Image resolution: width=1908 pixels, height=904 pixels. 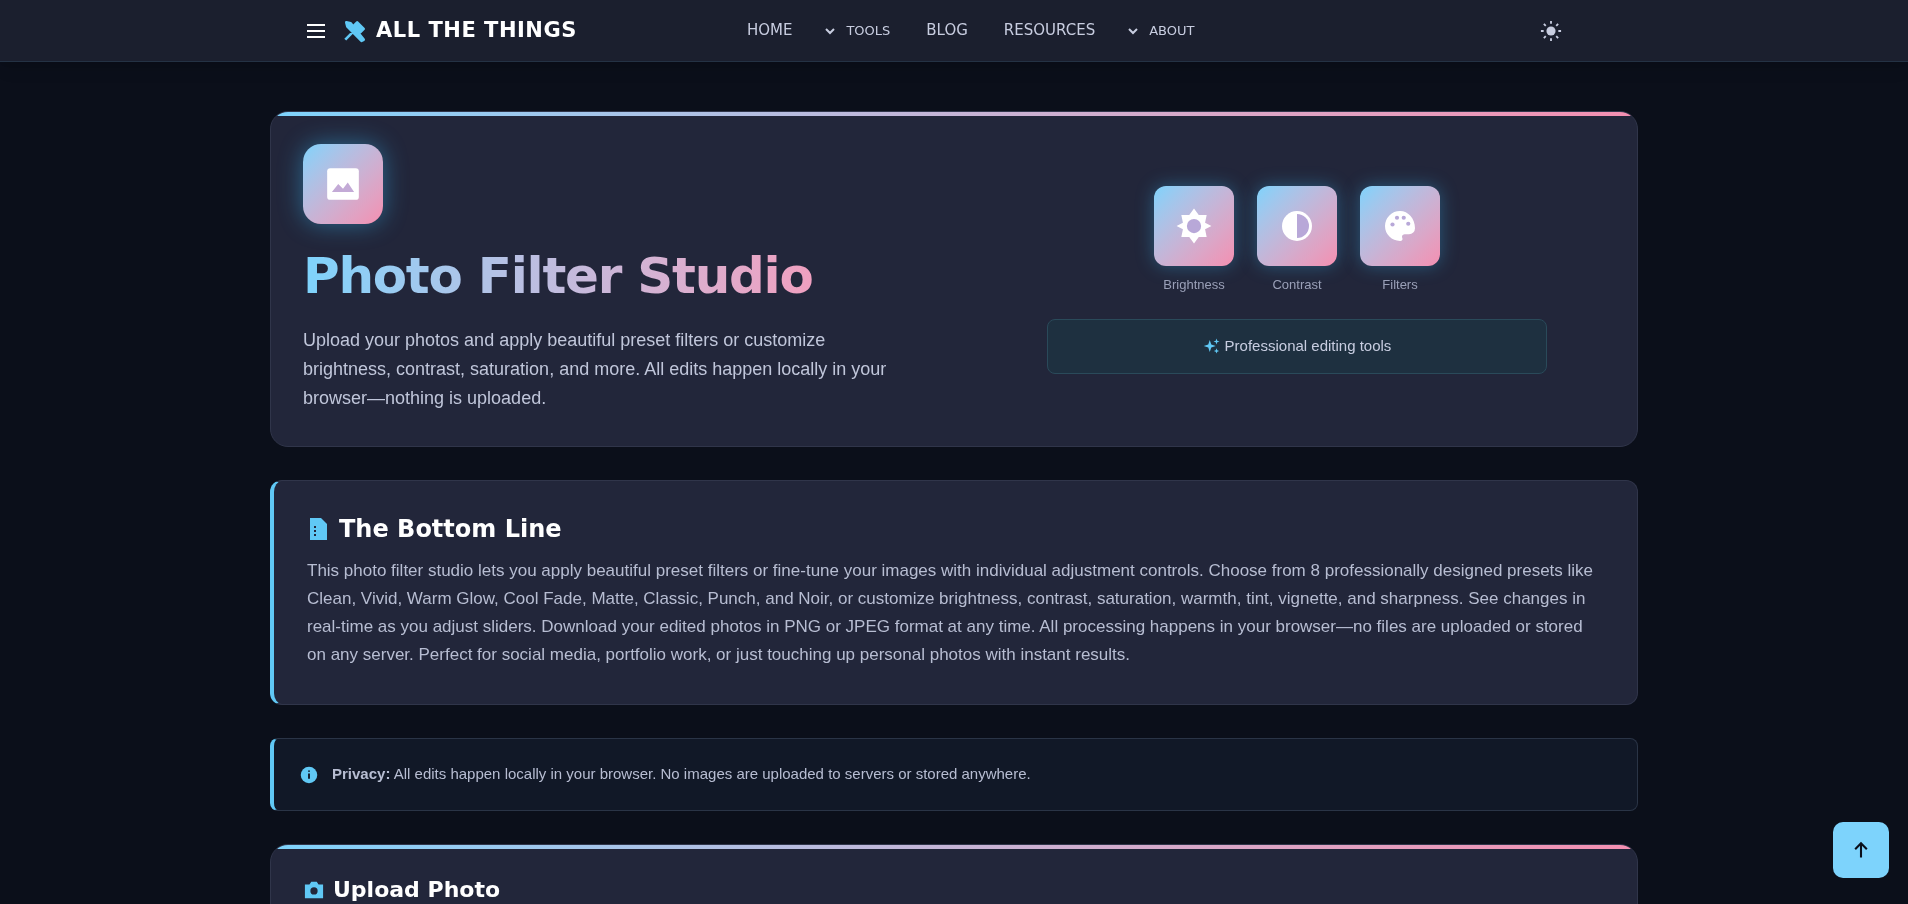 What do you see at coordinates (681, 774) in the screenshot?
I see `privacy-text: Privacy: All edits happen locally in your browser. No images are uploaded to servers or stored anywhere.` at bounding box center [681, 774].